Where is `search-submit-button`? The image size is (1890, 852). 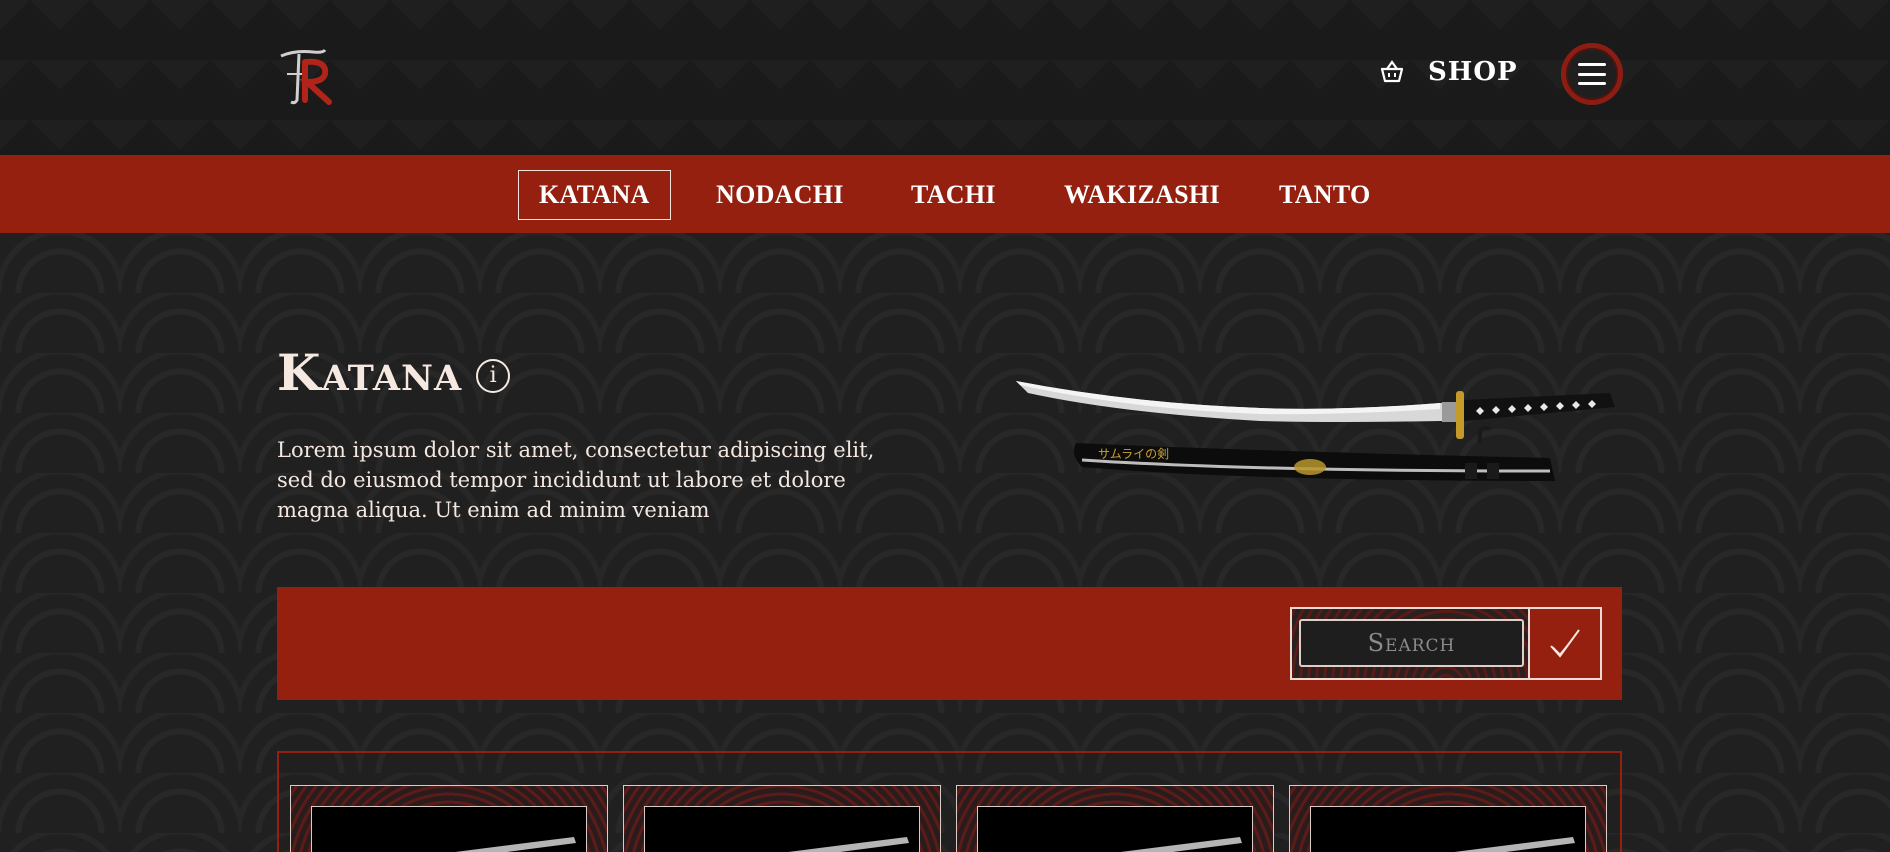 search-submit-button is located at coordinates (1564, 643).